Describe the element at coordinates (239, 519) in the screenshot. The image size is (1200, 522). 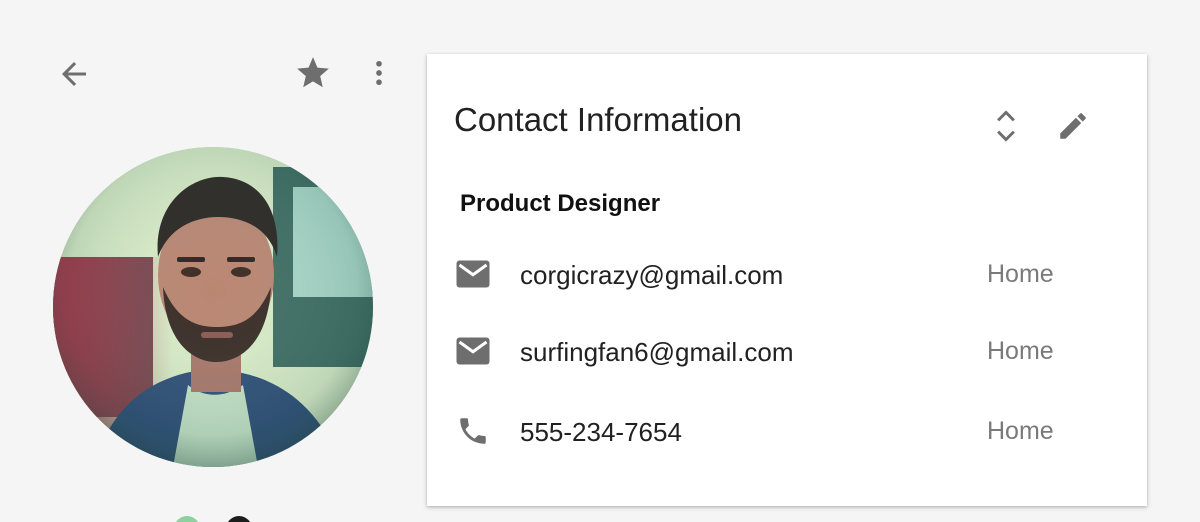
I see `secondary-indicator` at that location.